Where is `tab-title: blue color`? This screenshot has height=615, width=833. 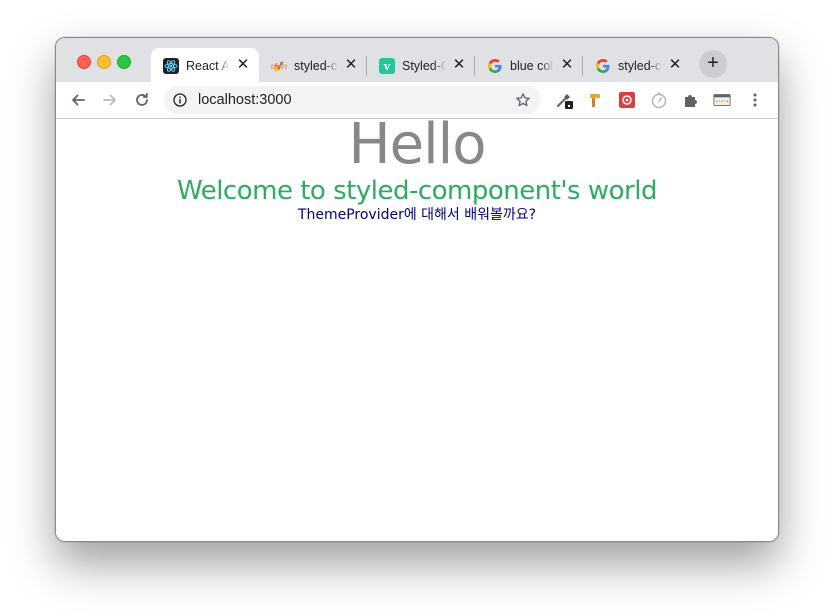 tab-title: blue color is located at coordinates (532, 66).